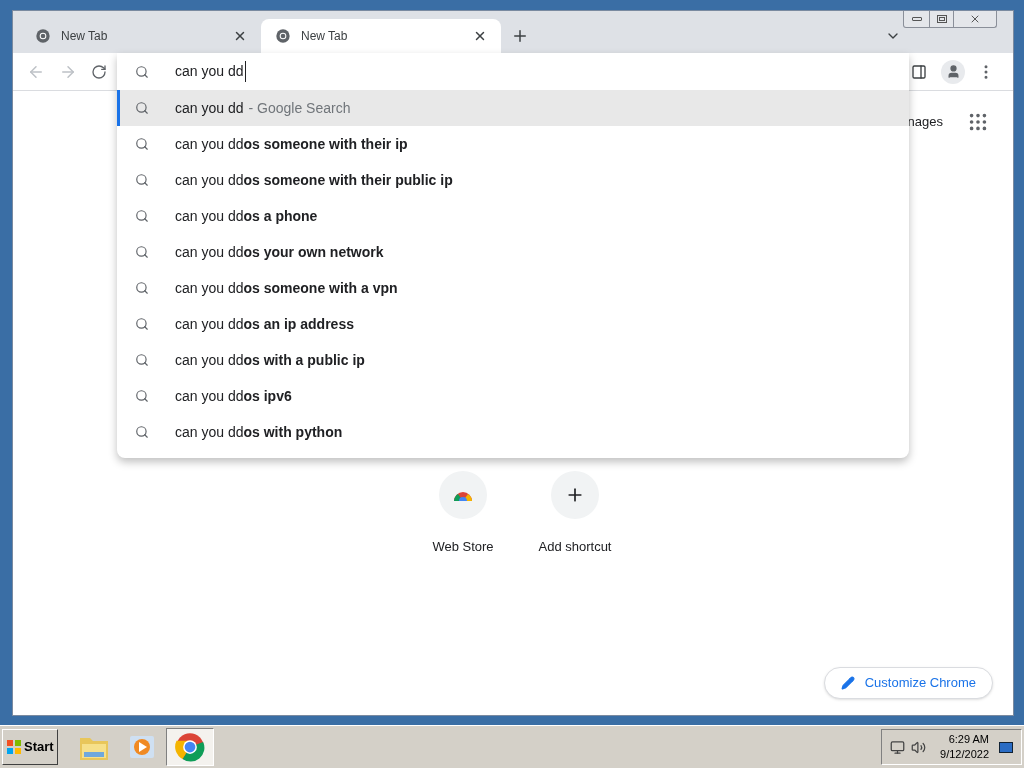 The height and width of the screenshot is (768, 1024). I want to click on suggestion-item: can you dd - Google Search, so click(513, 108).